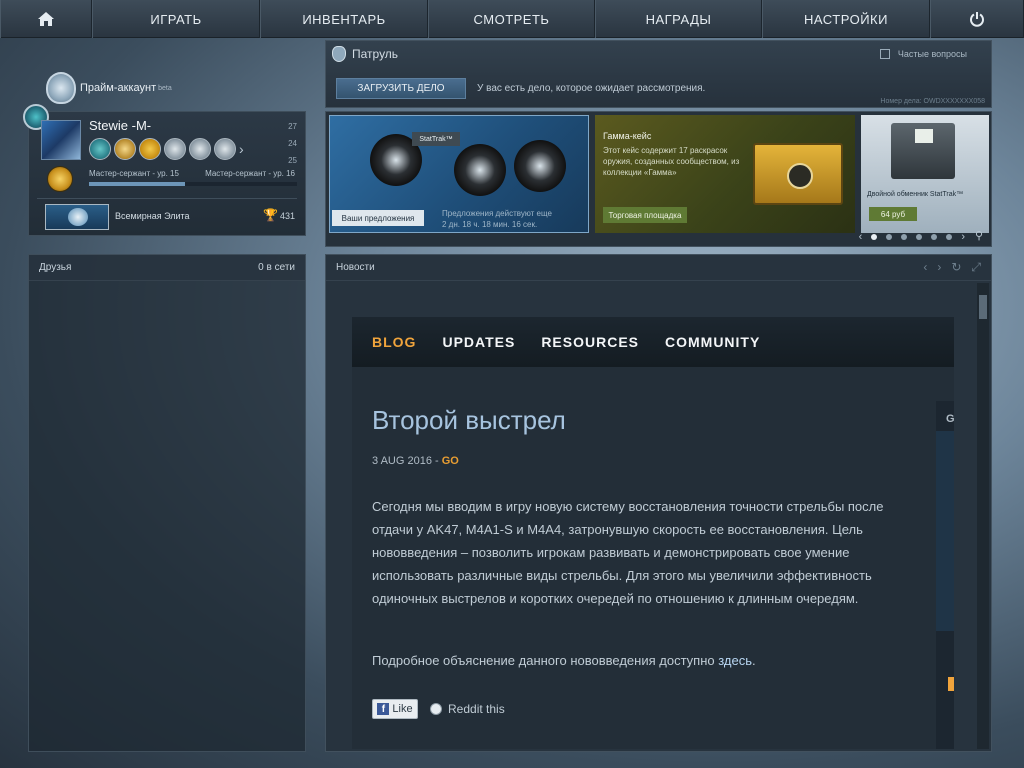 This screenshot has width=1024, height=768. What do you see at coordinates (118, 88) in the screenshot?
I see `prime-label: Прайм-аккаунт` at bounding box center [118, 88].